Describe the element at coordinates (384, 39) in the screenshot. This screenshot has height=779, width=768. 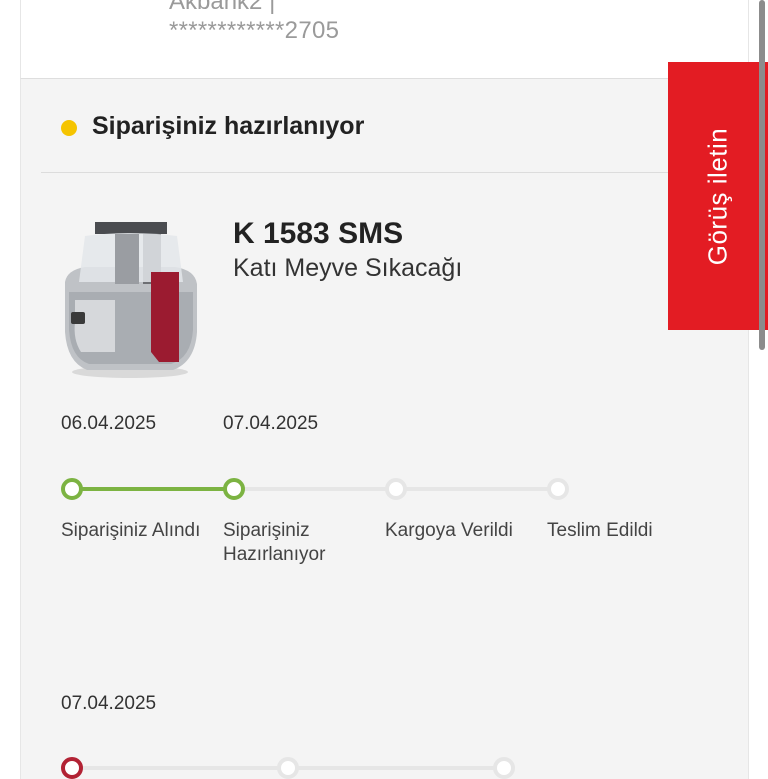
I see `payment-card-section: Akbank2 | ************2705` at that location.